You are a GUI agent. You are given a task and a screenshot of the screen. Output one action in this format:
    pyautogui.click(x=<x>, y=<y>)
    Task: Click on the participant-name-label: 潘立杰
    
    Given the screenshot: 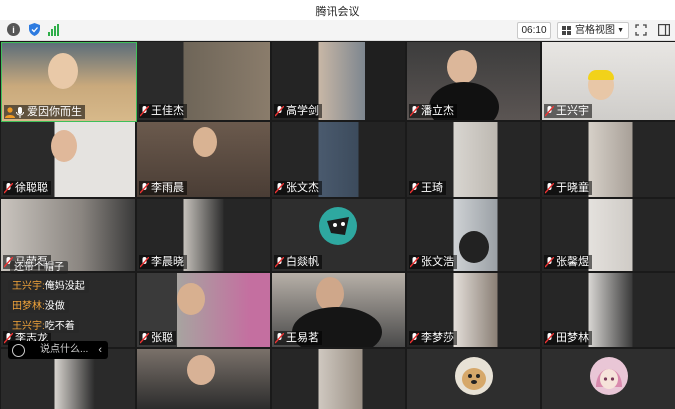 What is the action you would take?
    pyautogui.click(x=433, y=111)
    